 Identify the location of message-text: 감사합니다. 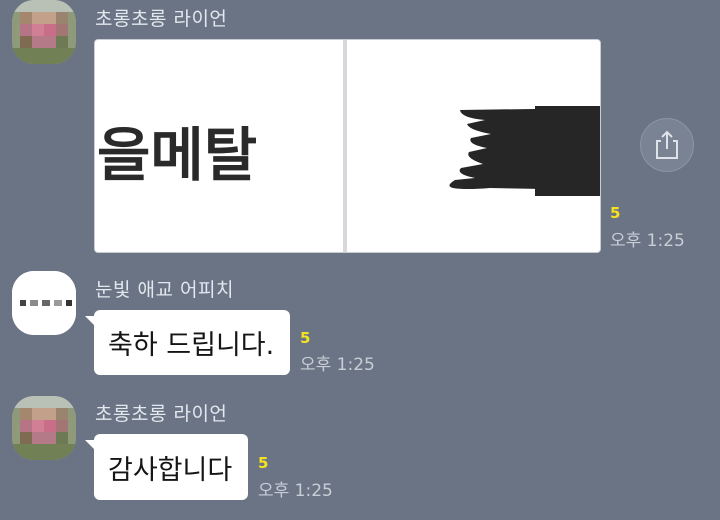
(170, 470).